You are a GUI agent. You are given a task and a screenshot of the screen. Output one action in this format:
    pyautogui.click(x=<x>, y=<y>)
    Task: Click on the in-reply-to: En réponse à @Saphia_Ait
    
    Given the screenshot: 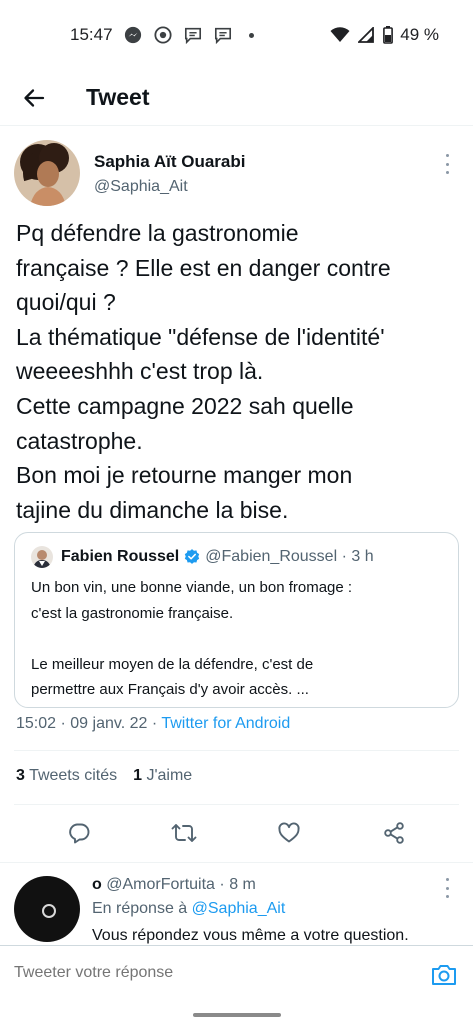 What is the action you would take?
    pyautogui.click(x=188, y=909)
    